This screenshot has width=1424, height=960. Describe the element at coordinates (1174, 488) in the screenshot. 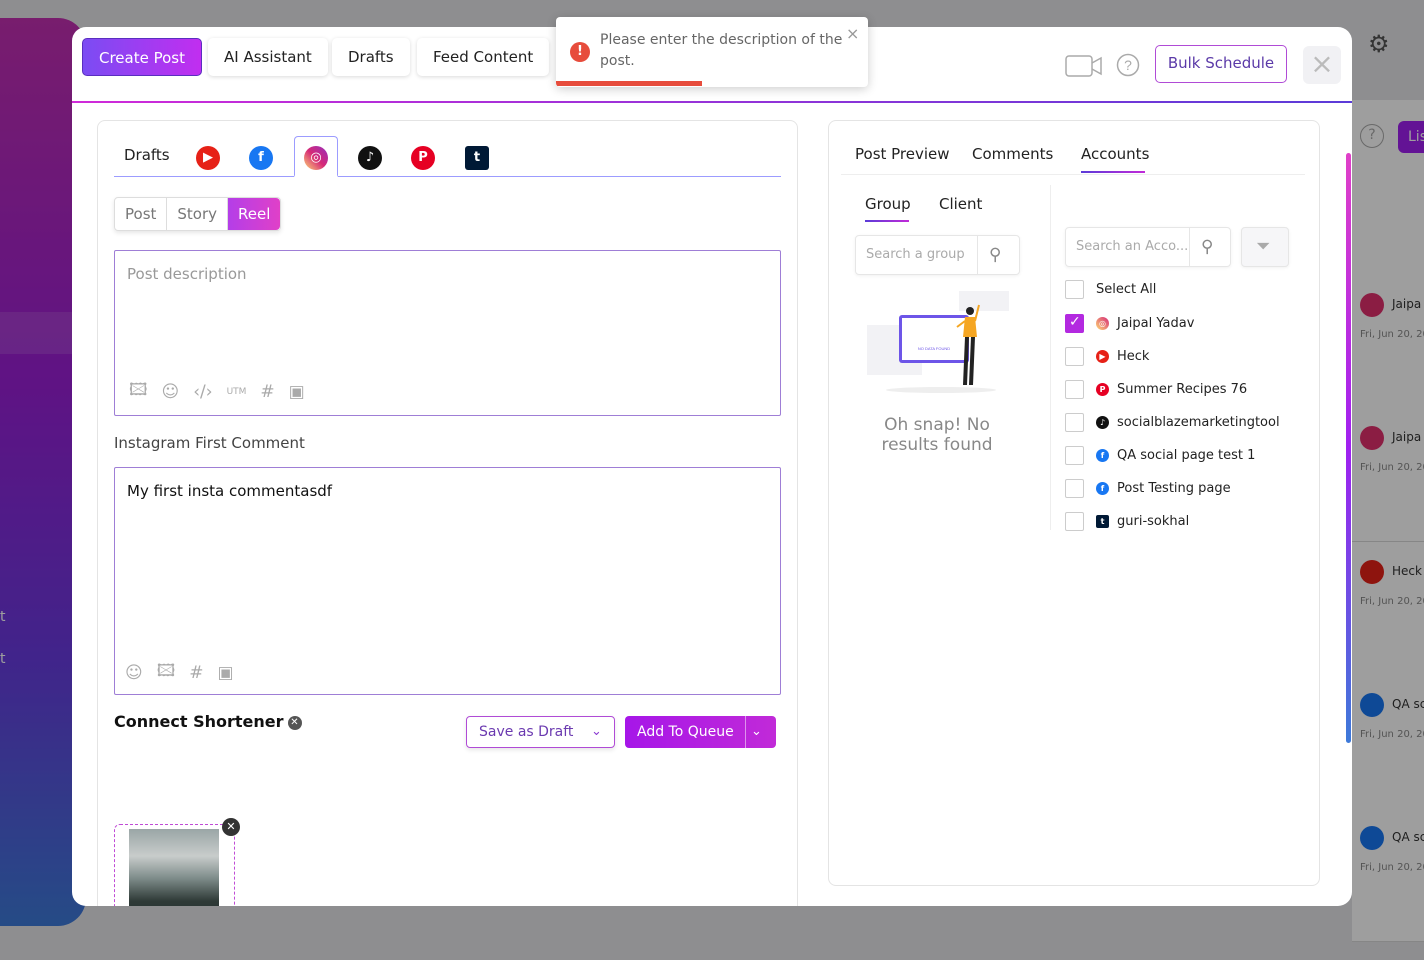

I see `account-name: Post Testing page` at that location.